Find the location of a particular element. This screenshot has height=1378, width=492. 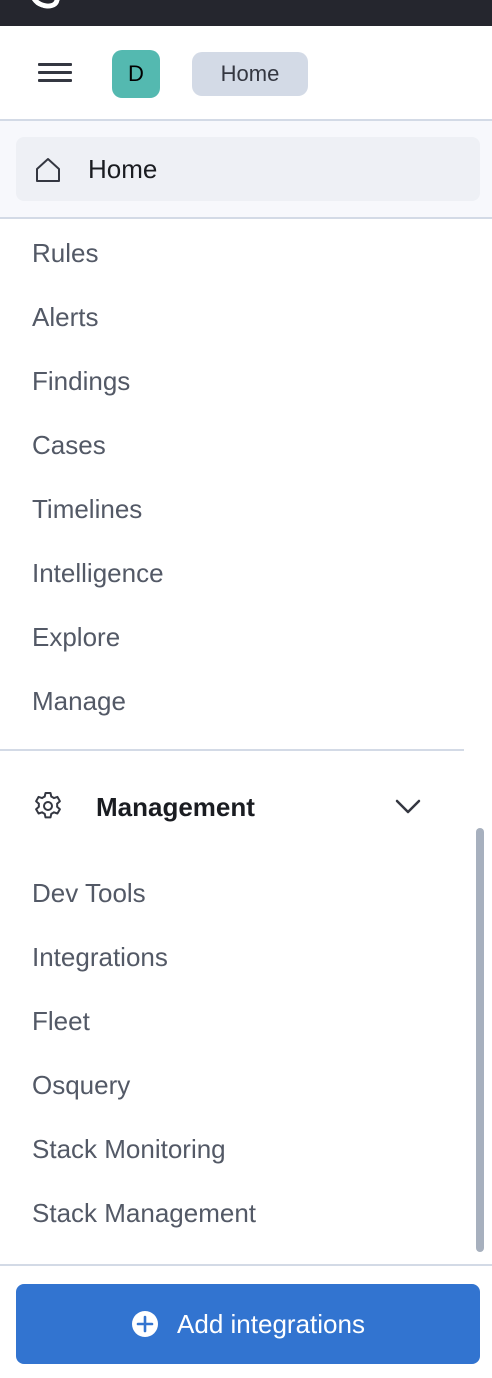

nav-item-findings: Findings is located at coordinates (81, 381).